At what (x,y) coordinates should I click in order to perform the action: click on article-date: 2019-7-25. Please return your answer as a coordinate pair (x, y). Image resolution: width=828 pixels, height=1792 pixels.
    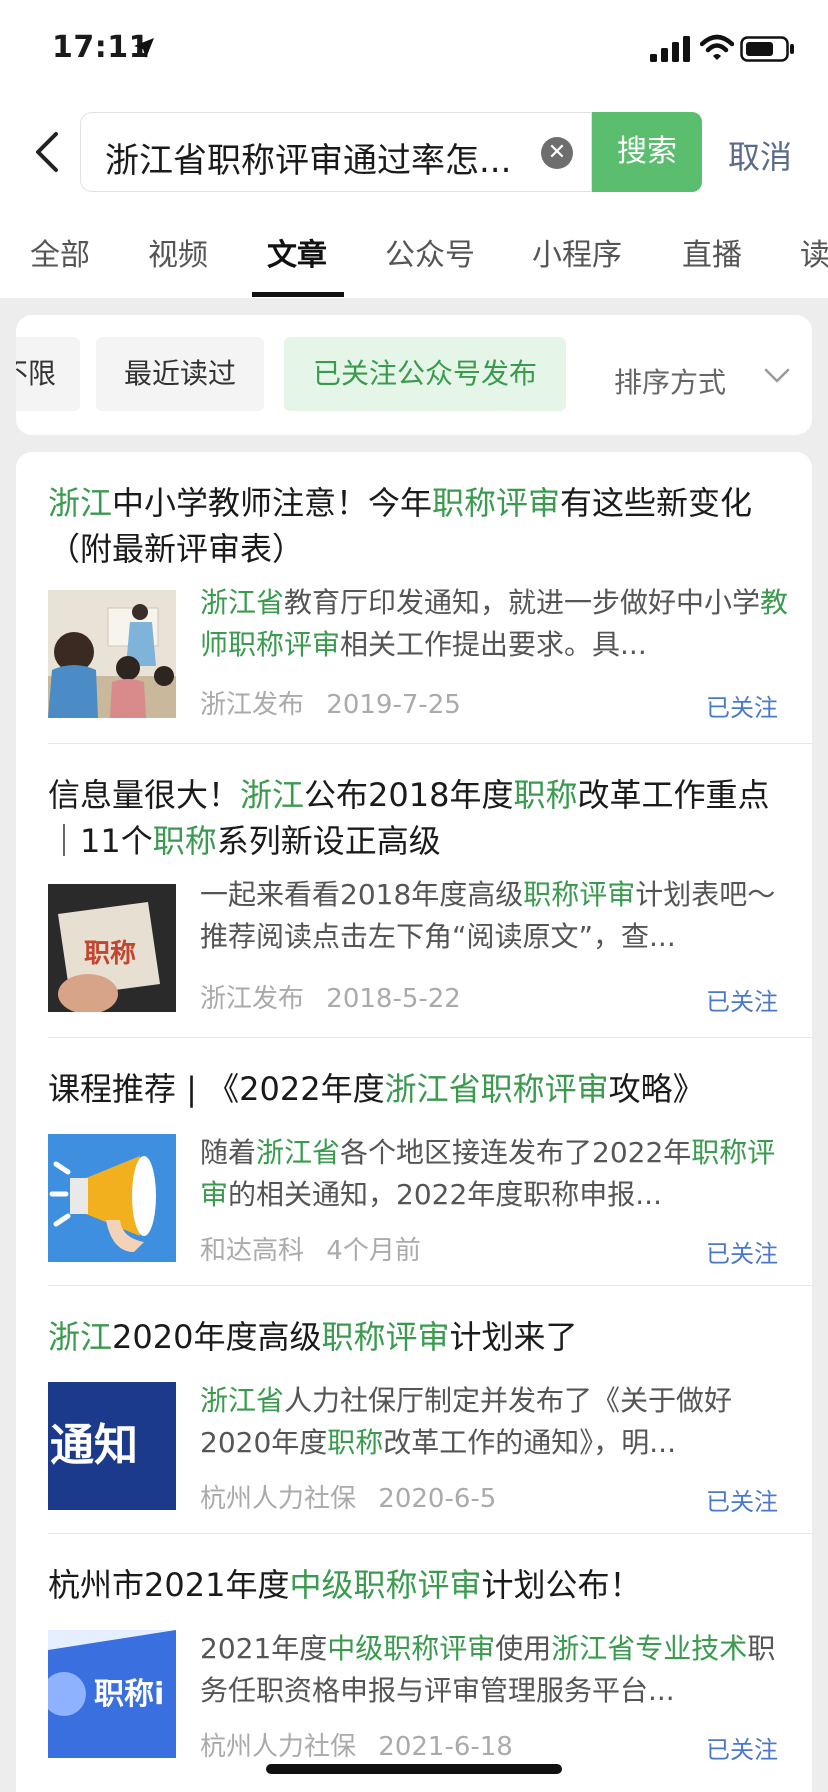
    Looking at the image, I should click on (393, 705).